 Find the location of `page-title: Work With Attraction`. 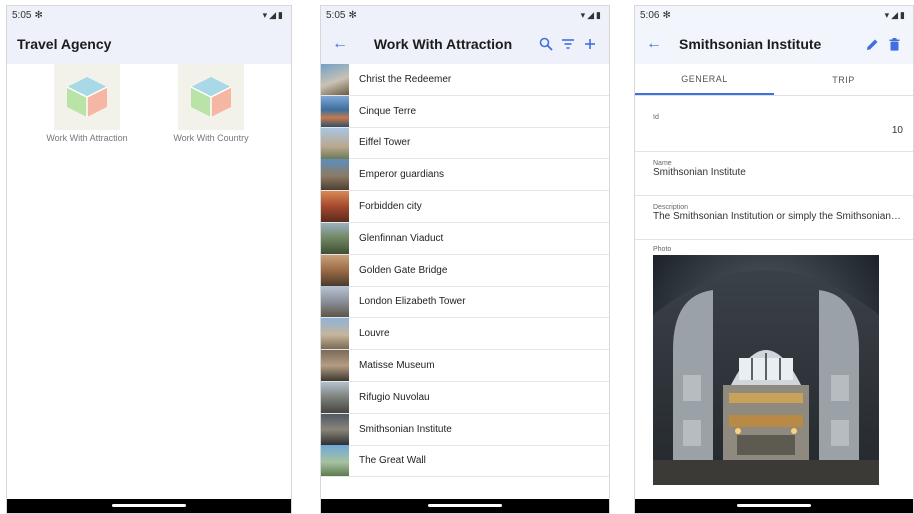

page-title: Work With Attraction is located at coordinates (443, 44).